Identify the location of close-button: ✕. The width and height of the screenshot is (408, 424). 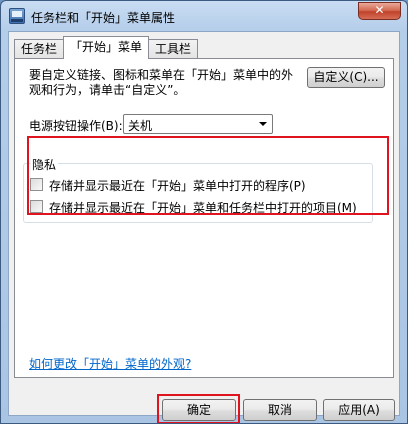
(379, 11).